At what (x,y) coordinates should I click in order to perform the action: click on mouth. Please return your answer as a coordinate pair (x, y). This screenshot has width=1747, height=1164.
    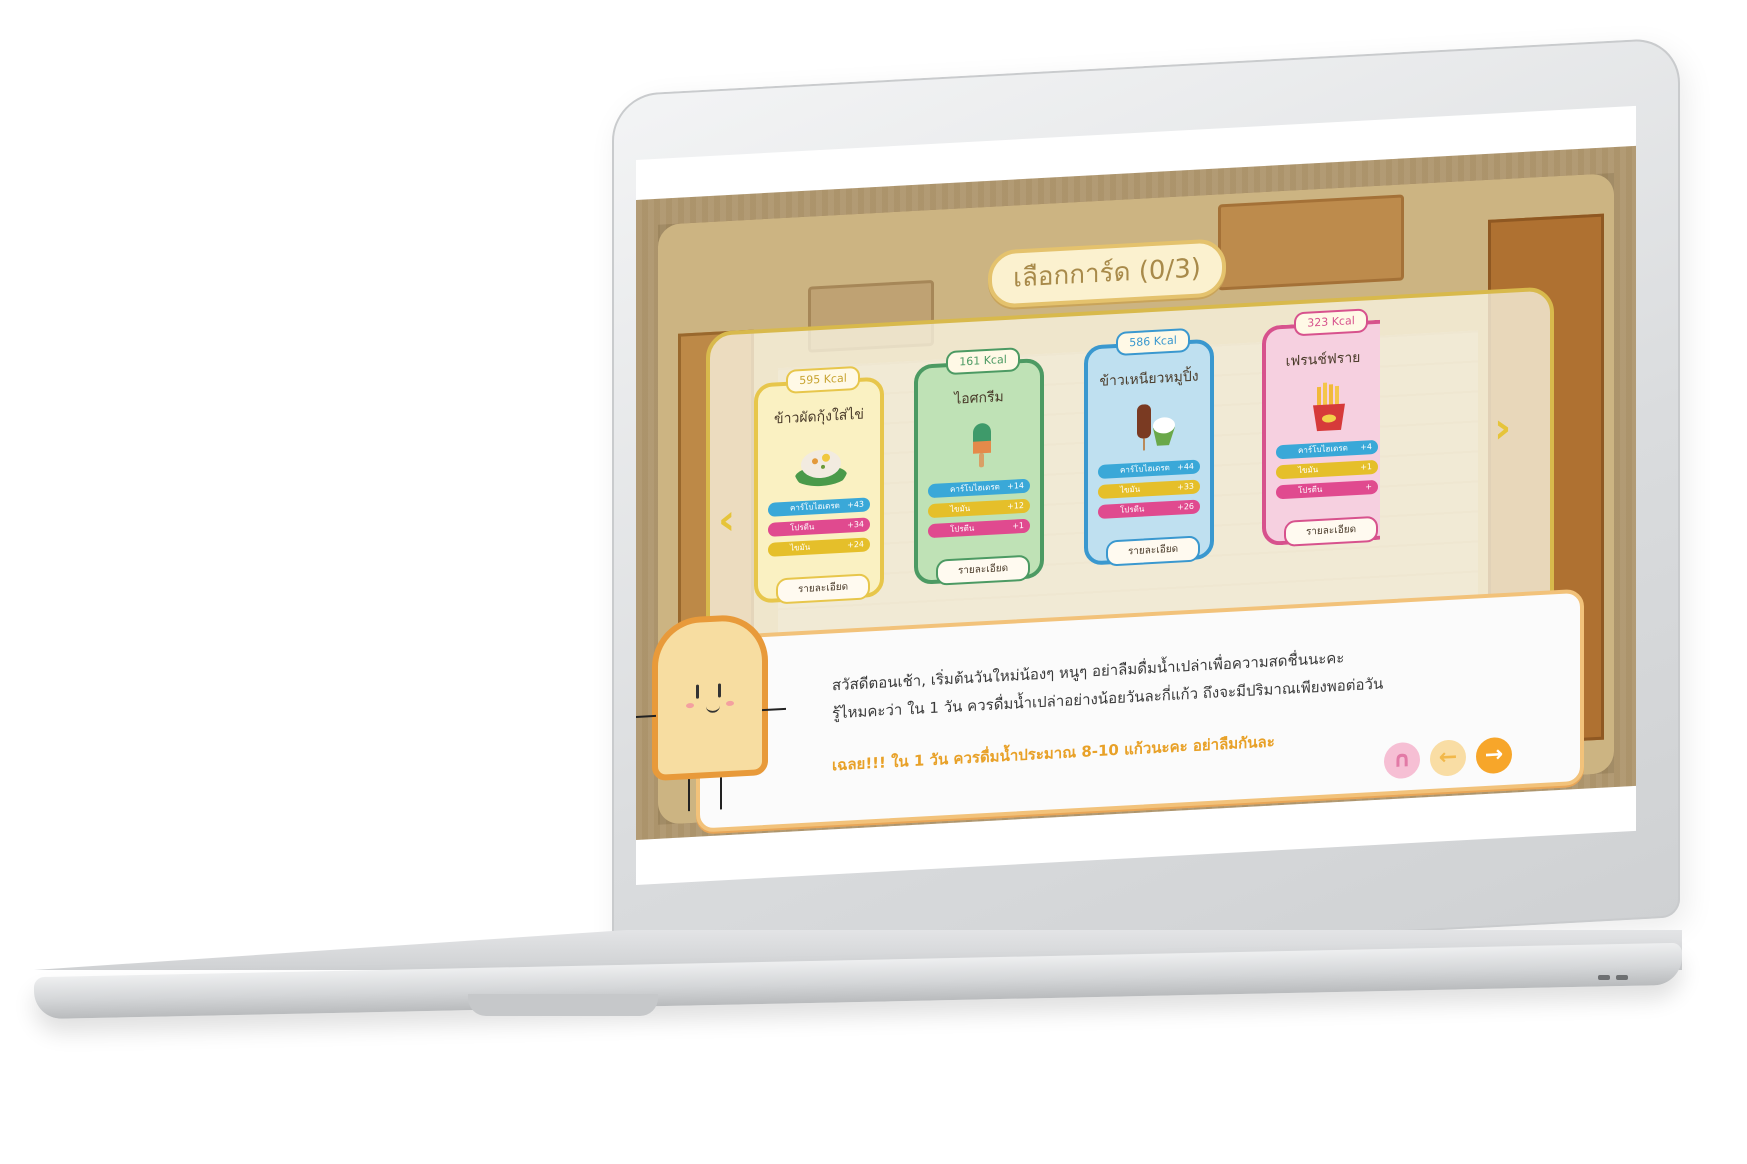
    Looking at the image, I should click on (713, 708).